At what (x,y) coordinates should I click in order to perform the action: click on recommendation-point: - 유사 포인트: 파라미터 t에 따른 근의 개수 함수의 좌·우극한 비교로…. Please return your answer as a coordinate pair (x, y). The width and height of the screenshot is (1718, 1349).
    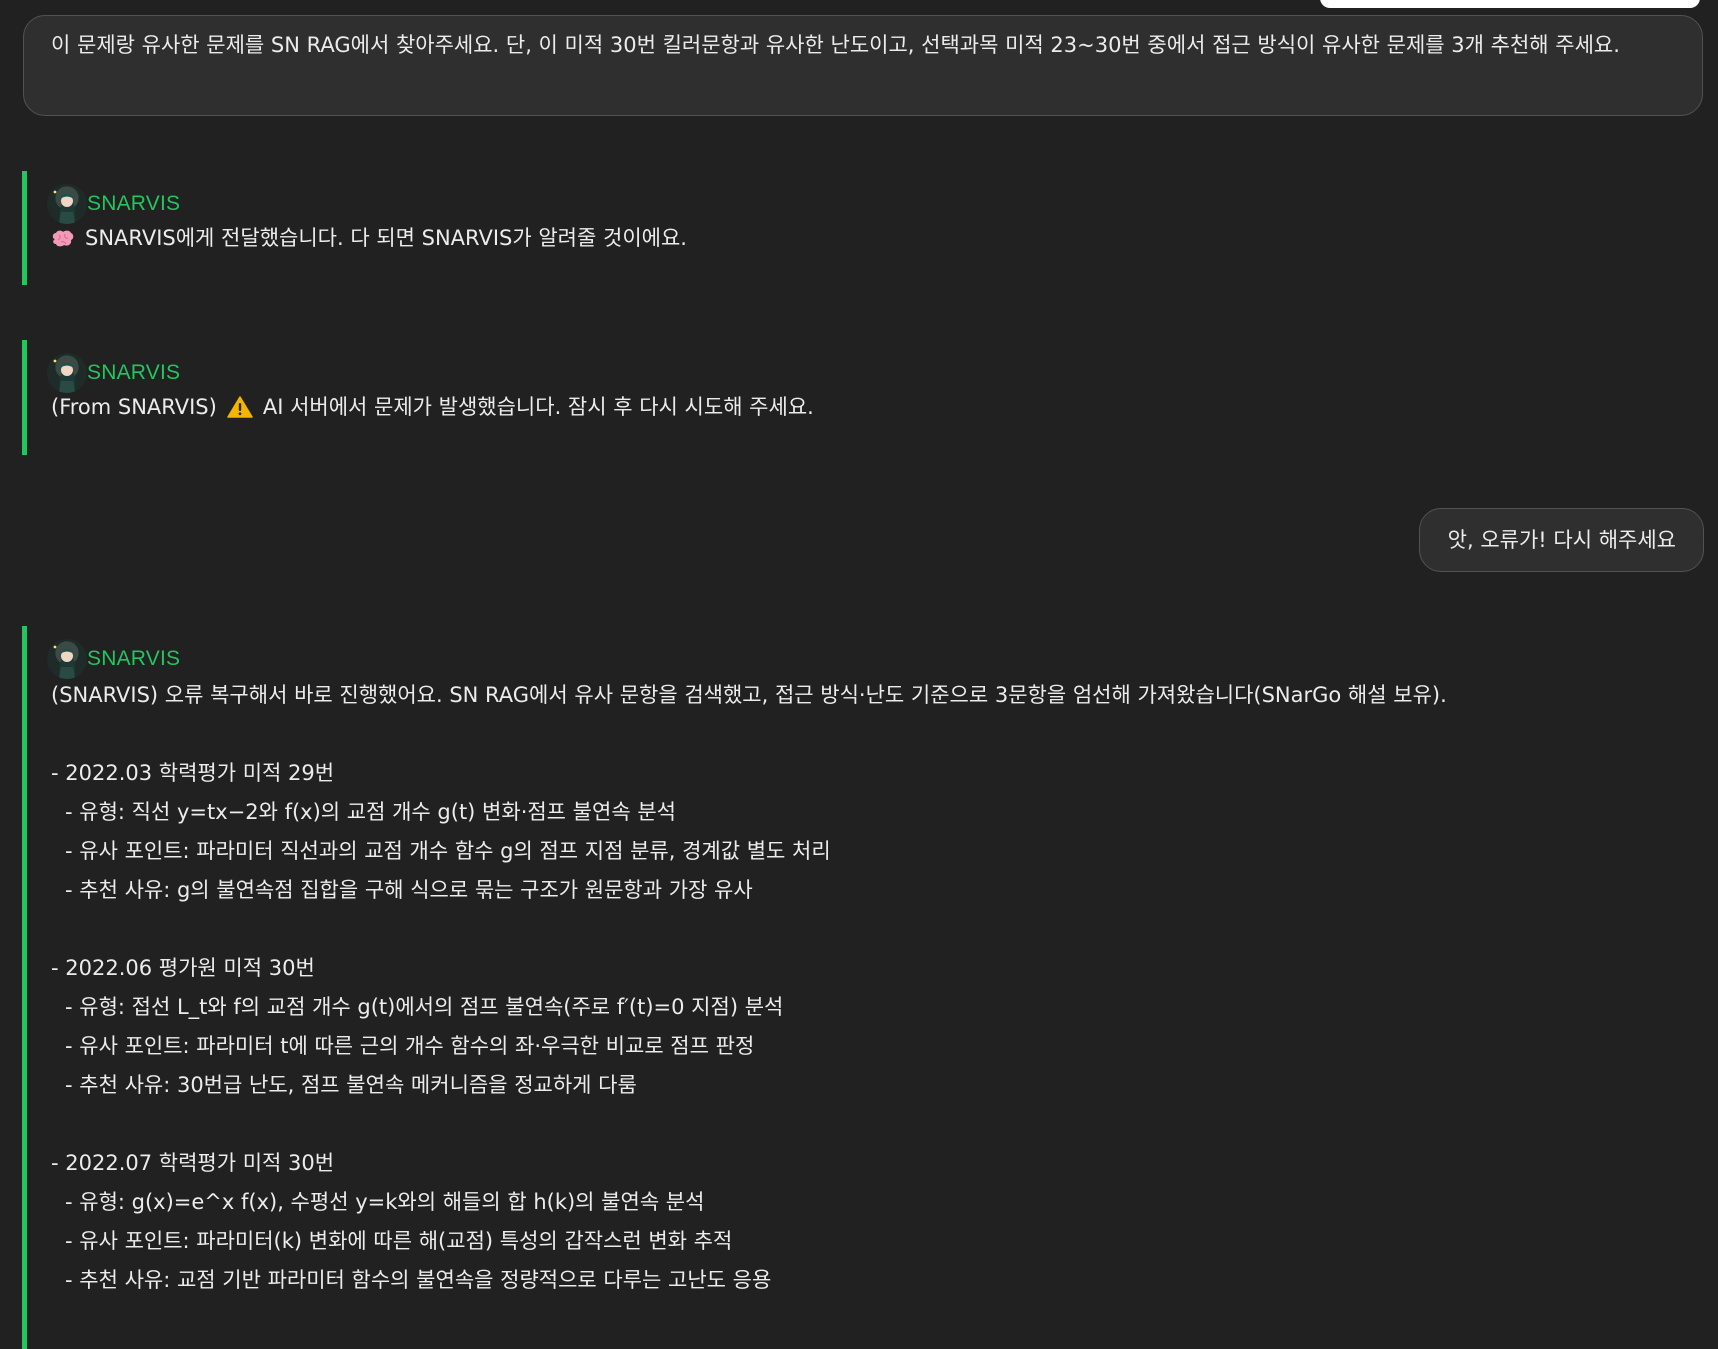
    Looking at the image, I should click on (410, 1046).